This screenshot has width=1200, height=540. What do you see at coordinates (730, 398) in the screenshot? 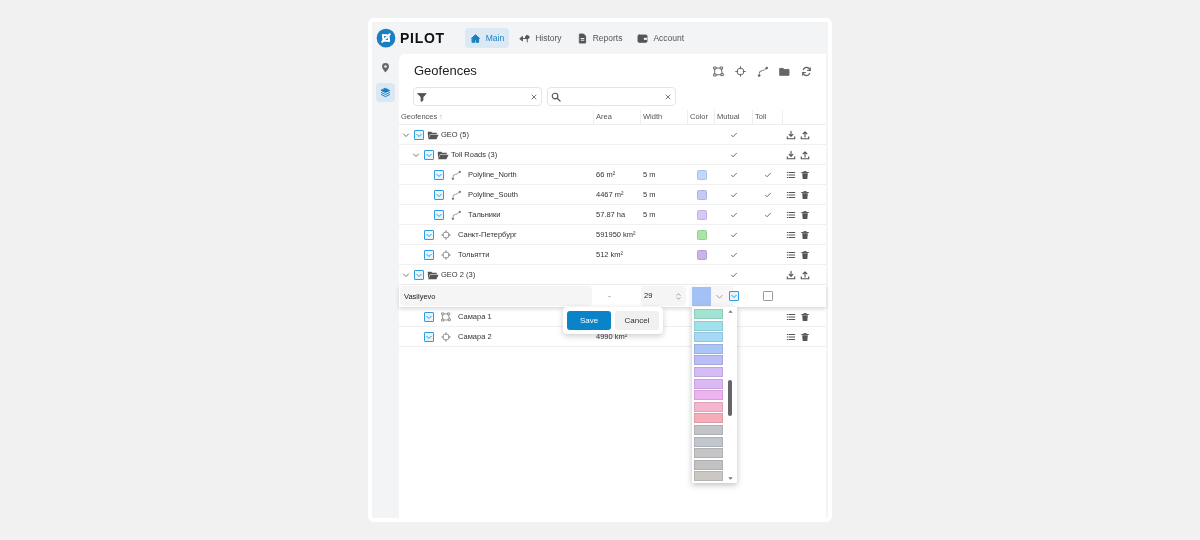
I see `scrollbar-thumb` at bounding box center [730, 398].